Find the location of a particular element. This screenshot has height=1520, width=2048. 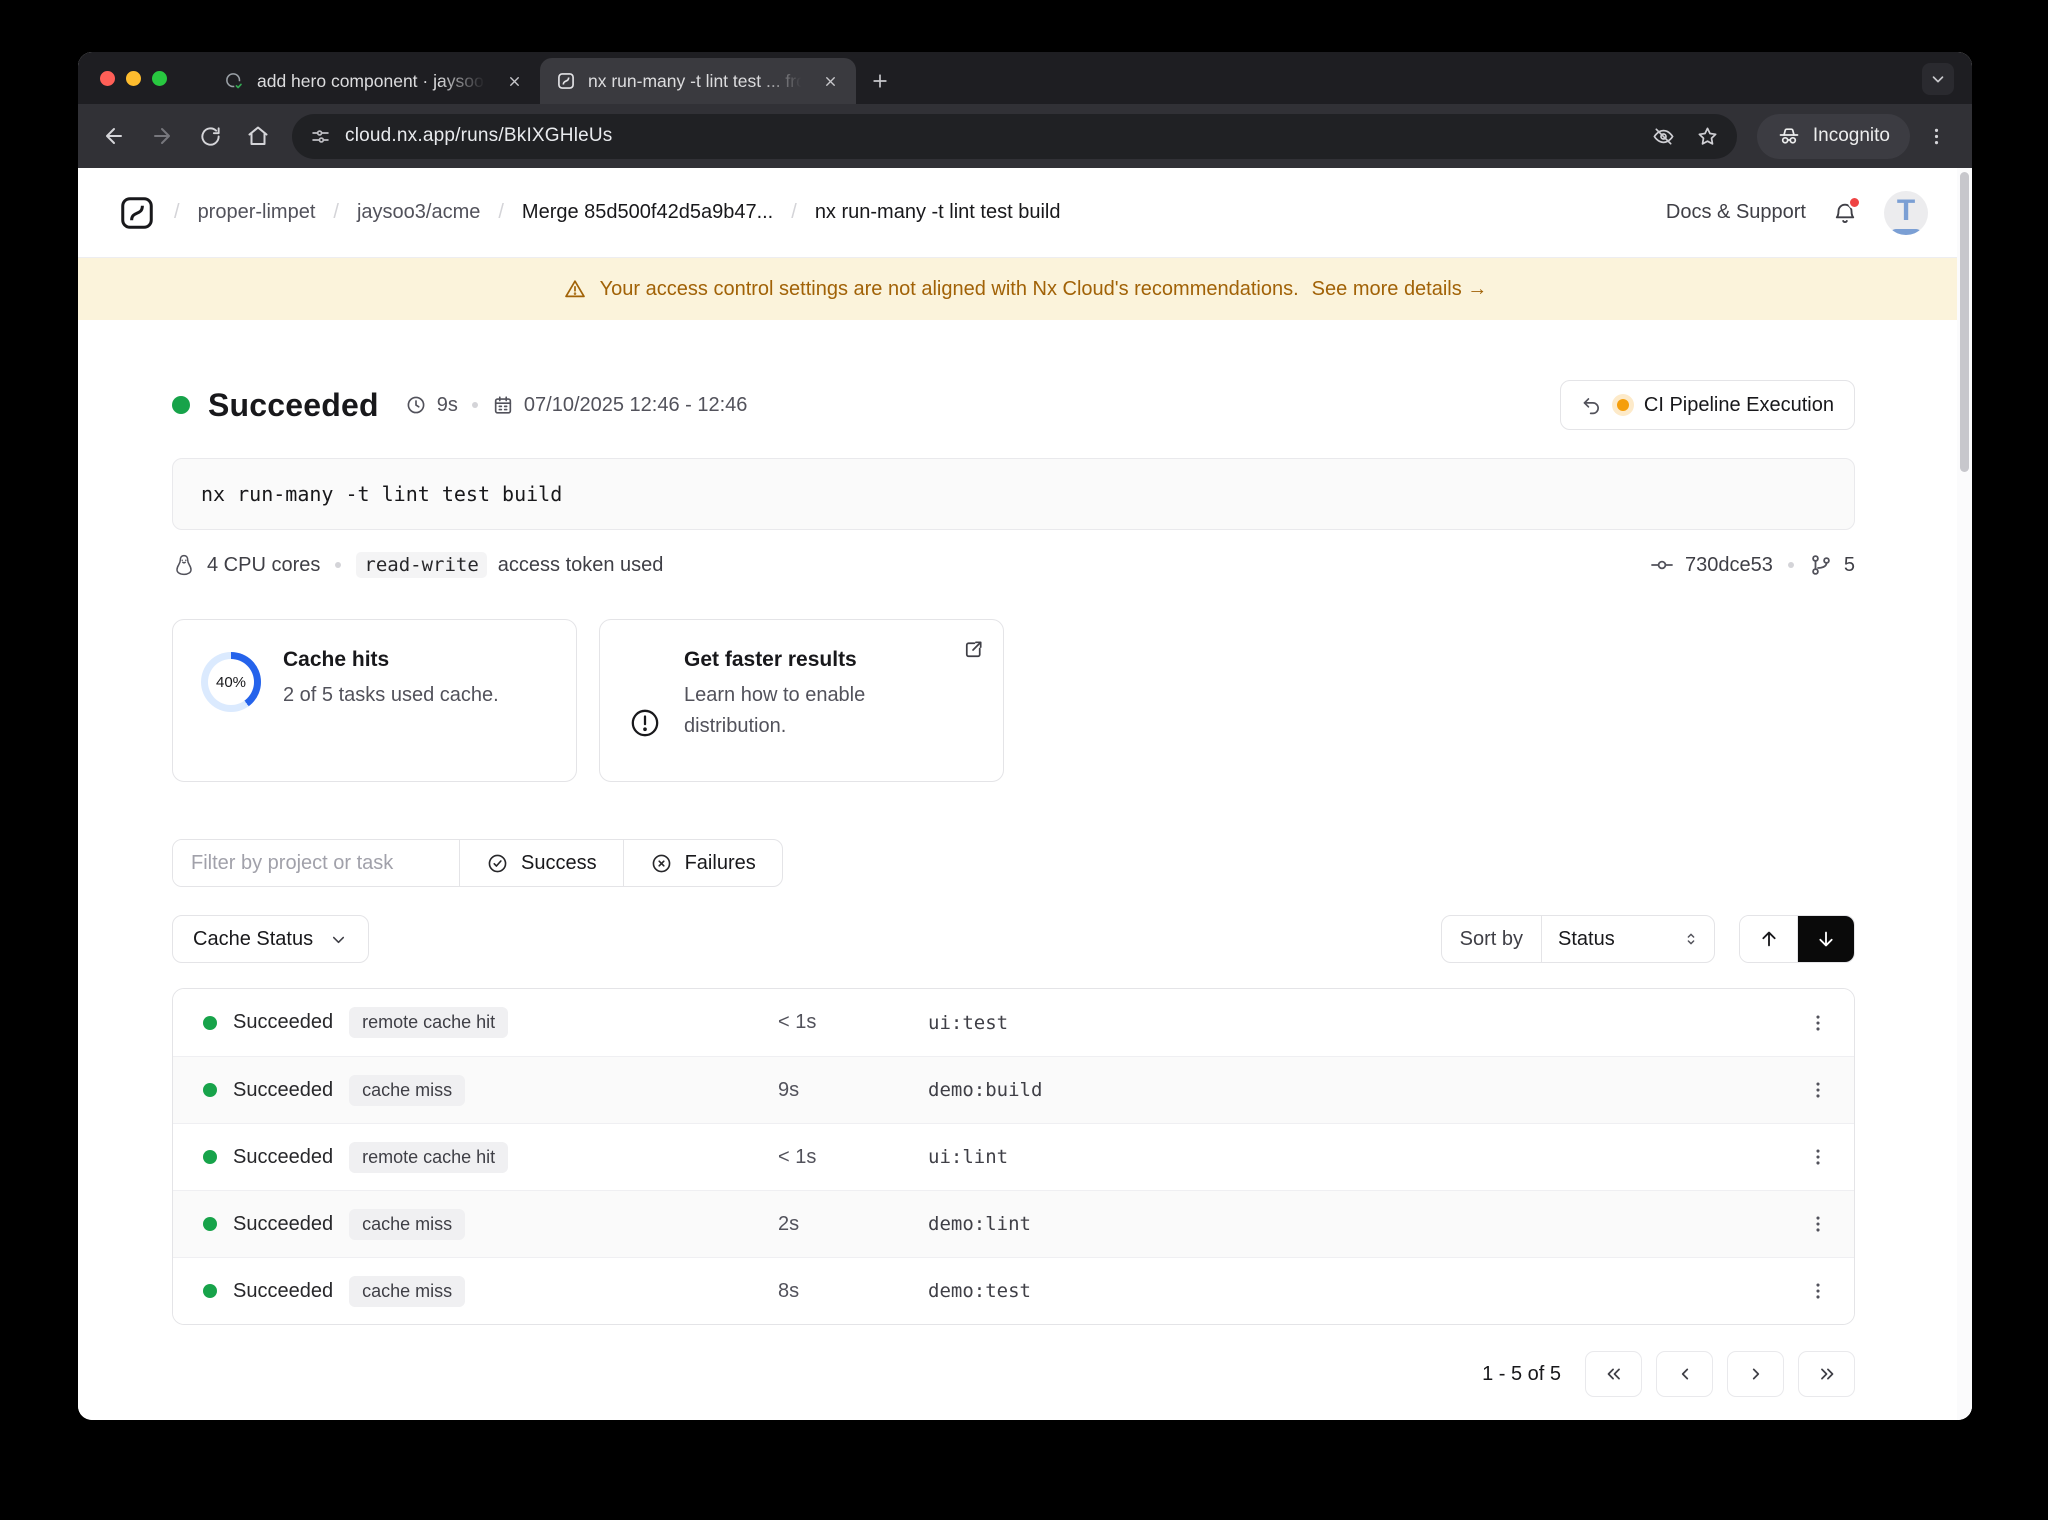

cache-status-dropdown: Cache Status is located at coordinates (271, 939).